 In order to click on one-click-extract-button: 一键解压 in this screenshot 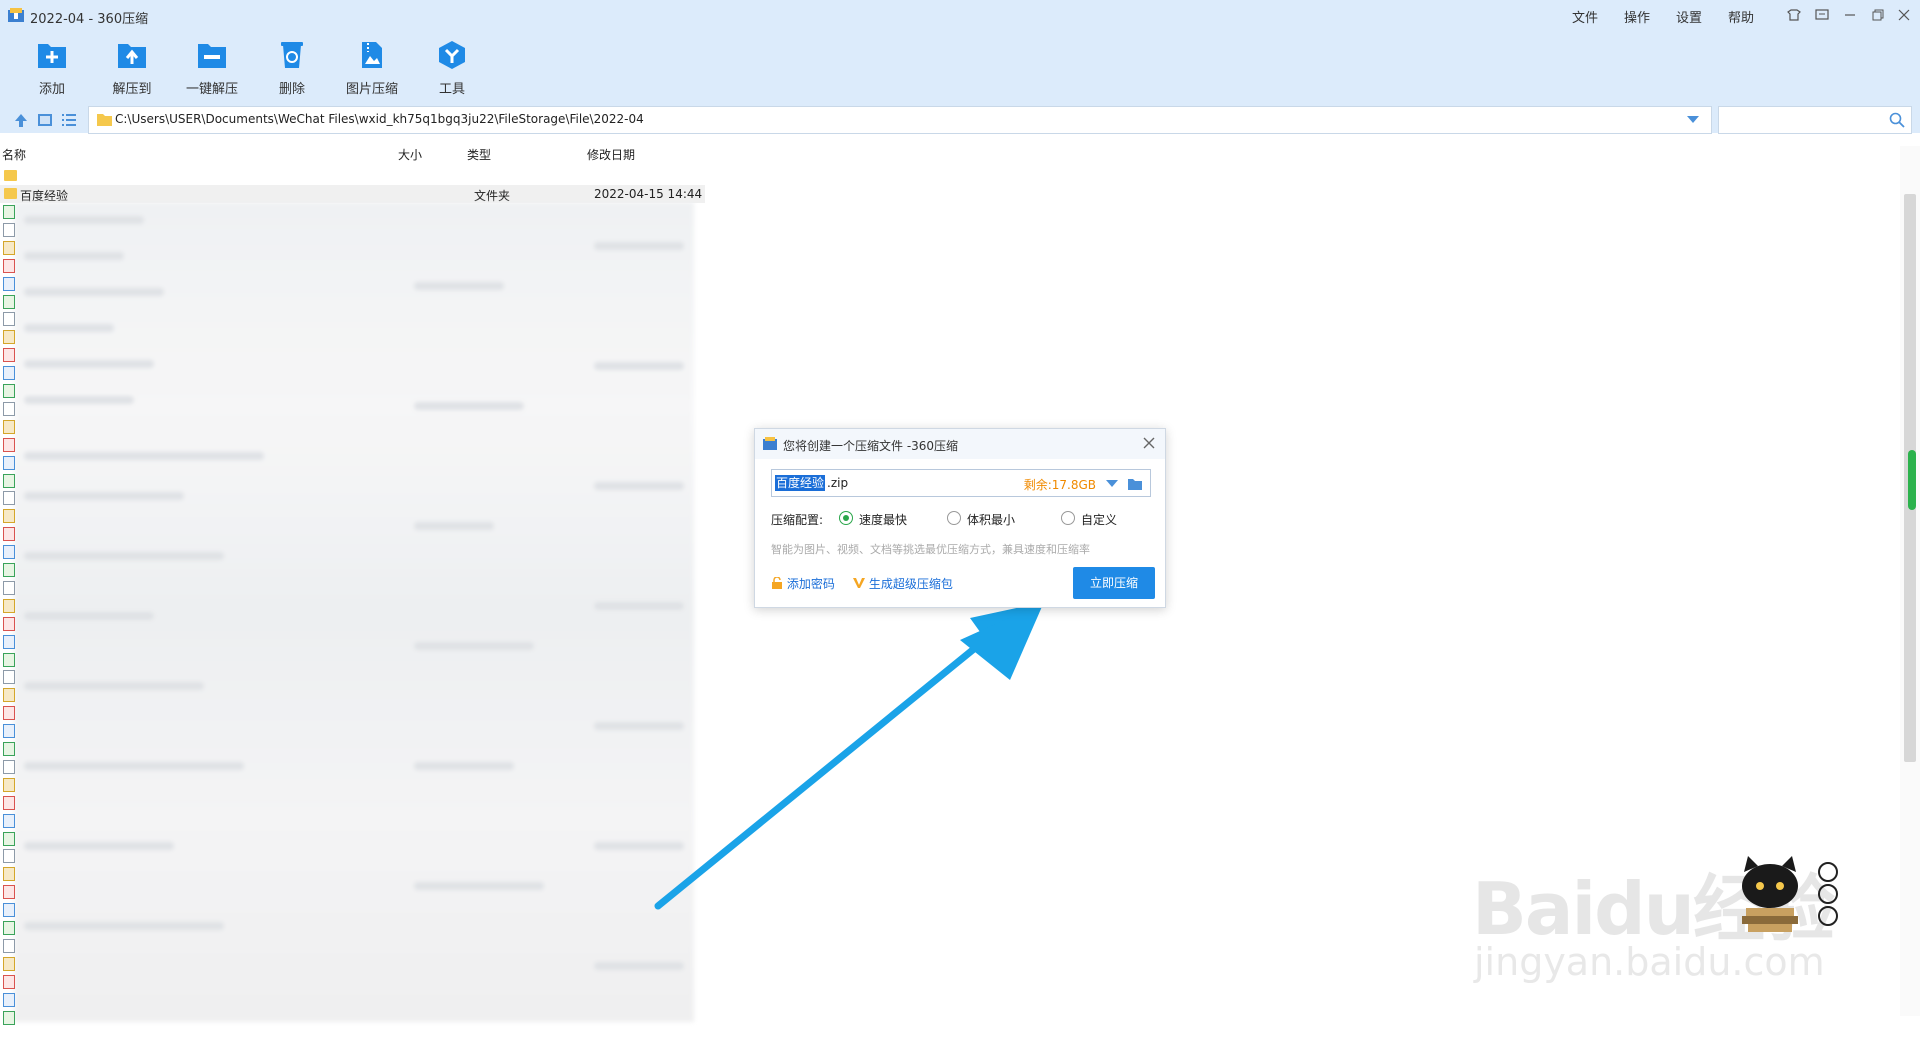, I will do `click(212, 68)`.